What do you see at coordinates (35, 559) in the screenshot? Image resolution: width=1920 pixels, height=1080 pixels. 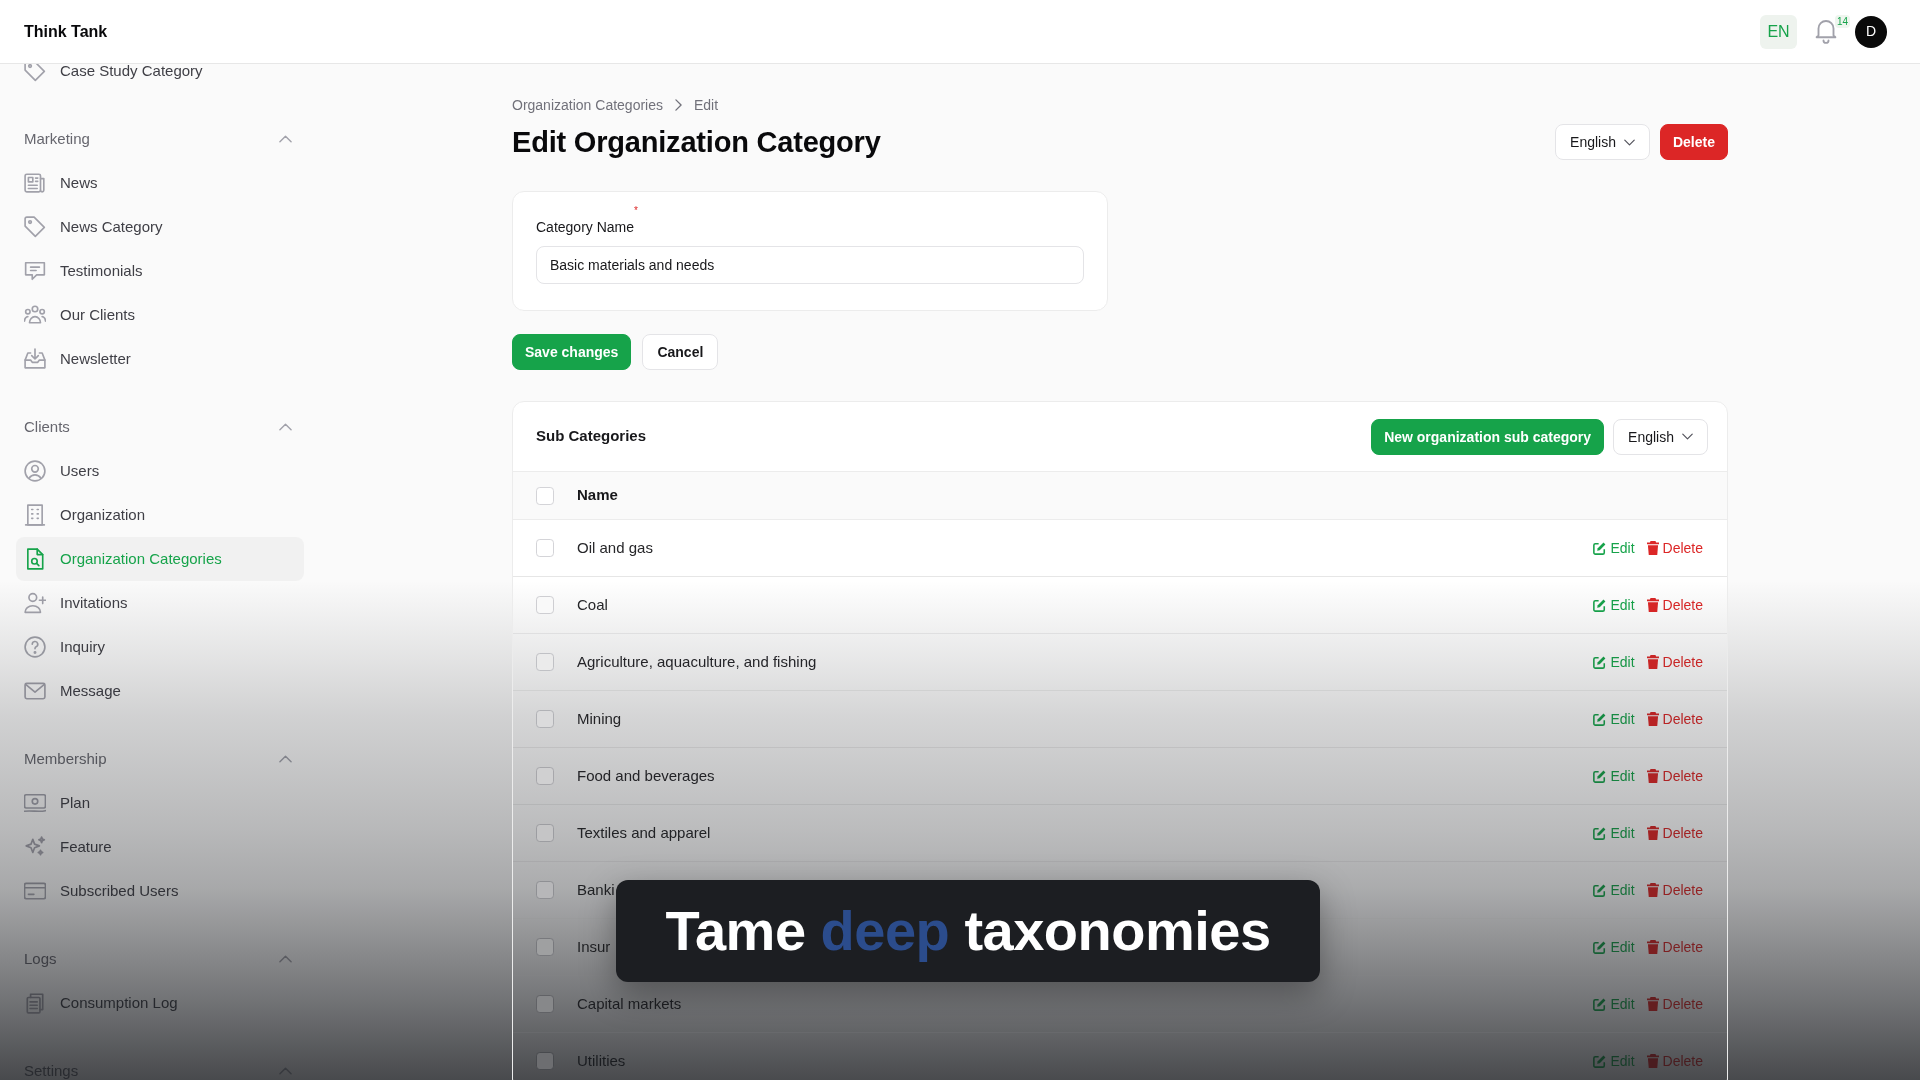 I see `document-search-icon` at bounding box center [35, 559].